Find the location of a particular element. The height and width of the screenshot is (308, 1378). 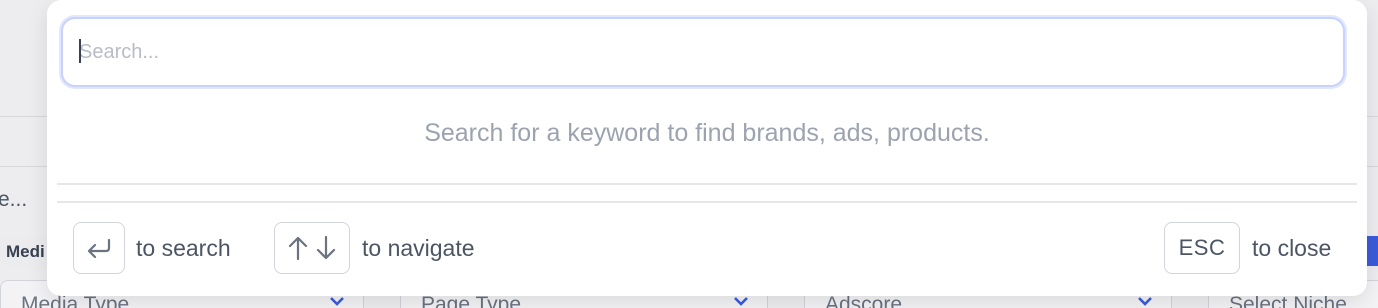

arrow-up-icon is located at coordinates (298, 248).